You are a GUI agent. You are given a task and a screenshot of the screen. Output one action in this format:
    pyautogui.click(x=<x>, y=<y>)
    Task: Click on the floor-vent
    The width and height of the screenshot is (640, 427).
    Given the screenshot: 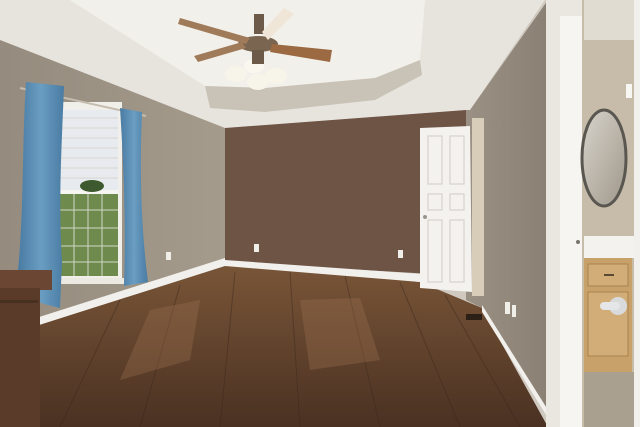 What is the action you would take?
    pyautogui.click(x=474, y=317)
    